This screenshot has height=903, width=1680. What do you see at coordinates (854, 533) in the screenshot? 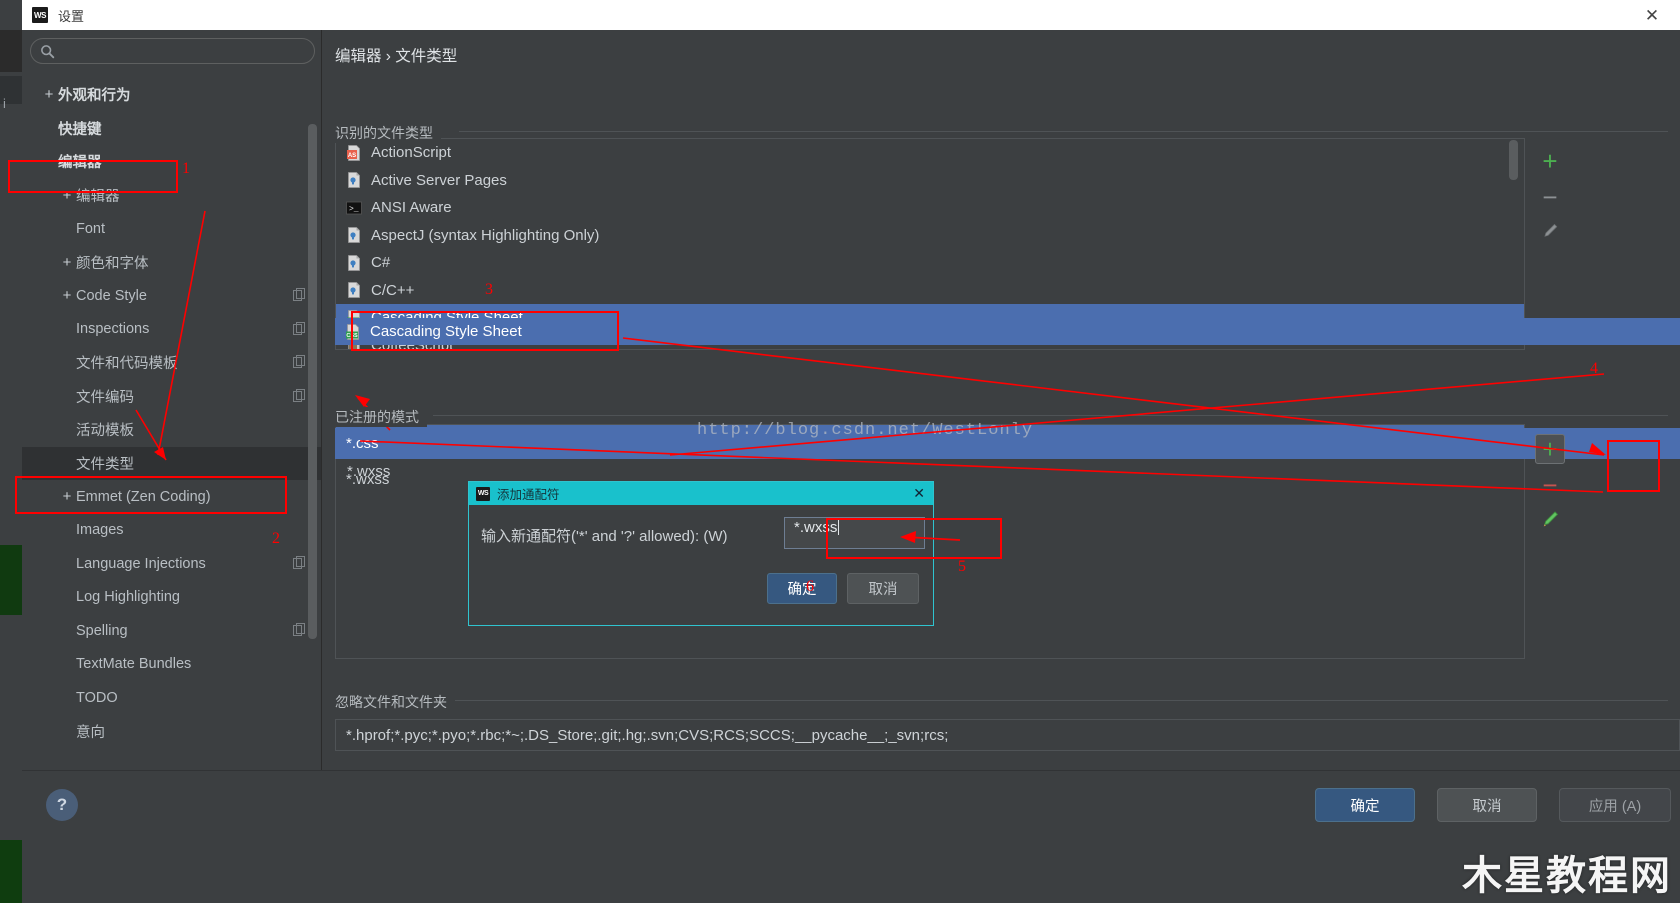
I see `wildcard-input: *.wxss` at bounding box center [854, 533].